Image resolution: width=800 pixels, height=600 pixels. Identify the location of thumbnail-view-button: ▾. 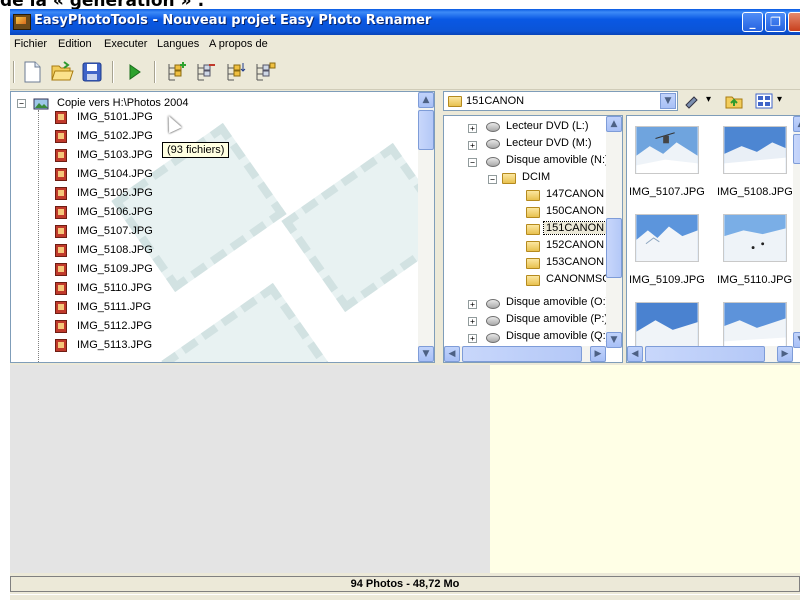
(775, 102).